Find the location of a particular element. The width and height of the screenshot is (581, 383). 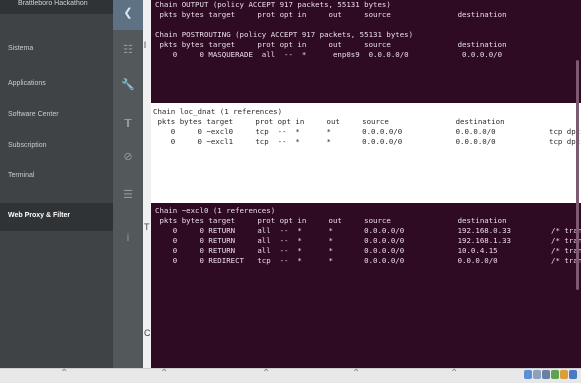

host-status-bar: ⌃ ⌃ ⌃ ⌃ ⌃ is located at coordinates (290, 375).